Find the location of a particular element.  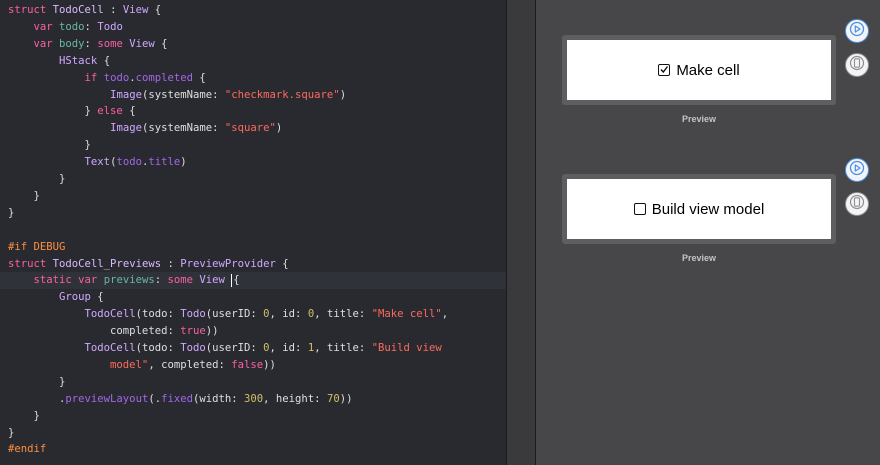

code-token: body is located at coordinates (72, 43).